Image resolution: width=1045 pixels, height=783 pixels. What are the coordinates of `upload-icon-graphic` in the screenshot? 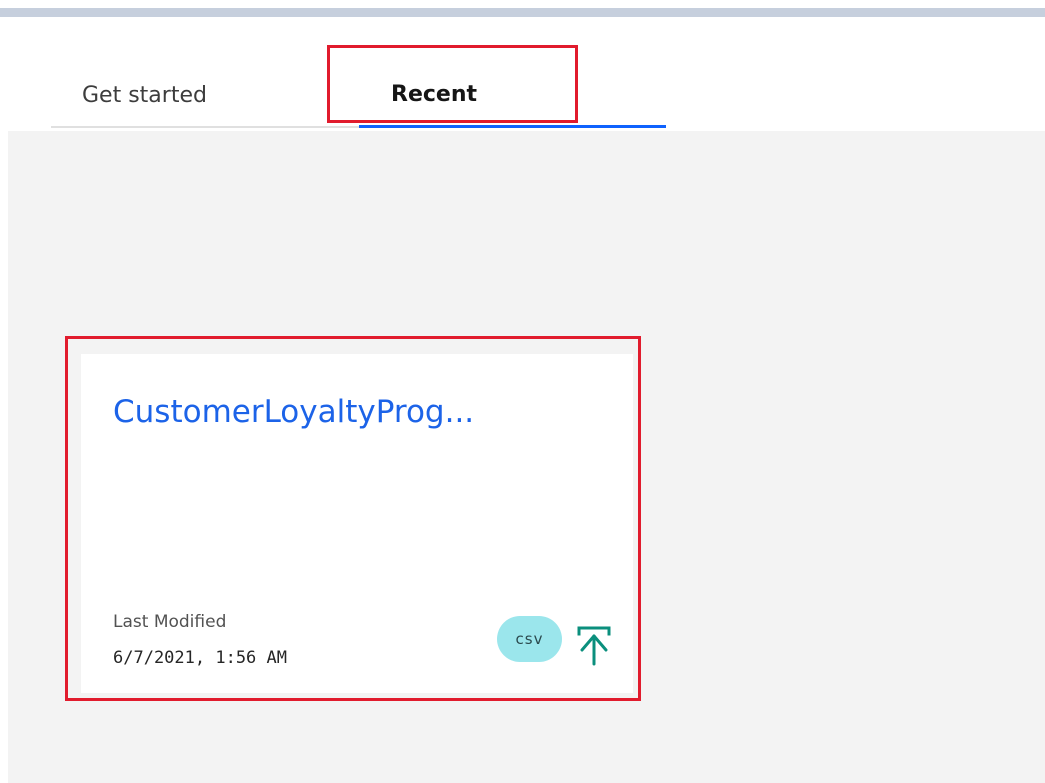 It's located at (594, 646).